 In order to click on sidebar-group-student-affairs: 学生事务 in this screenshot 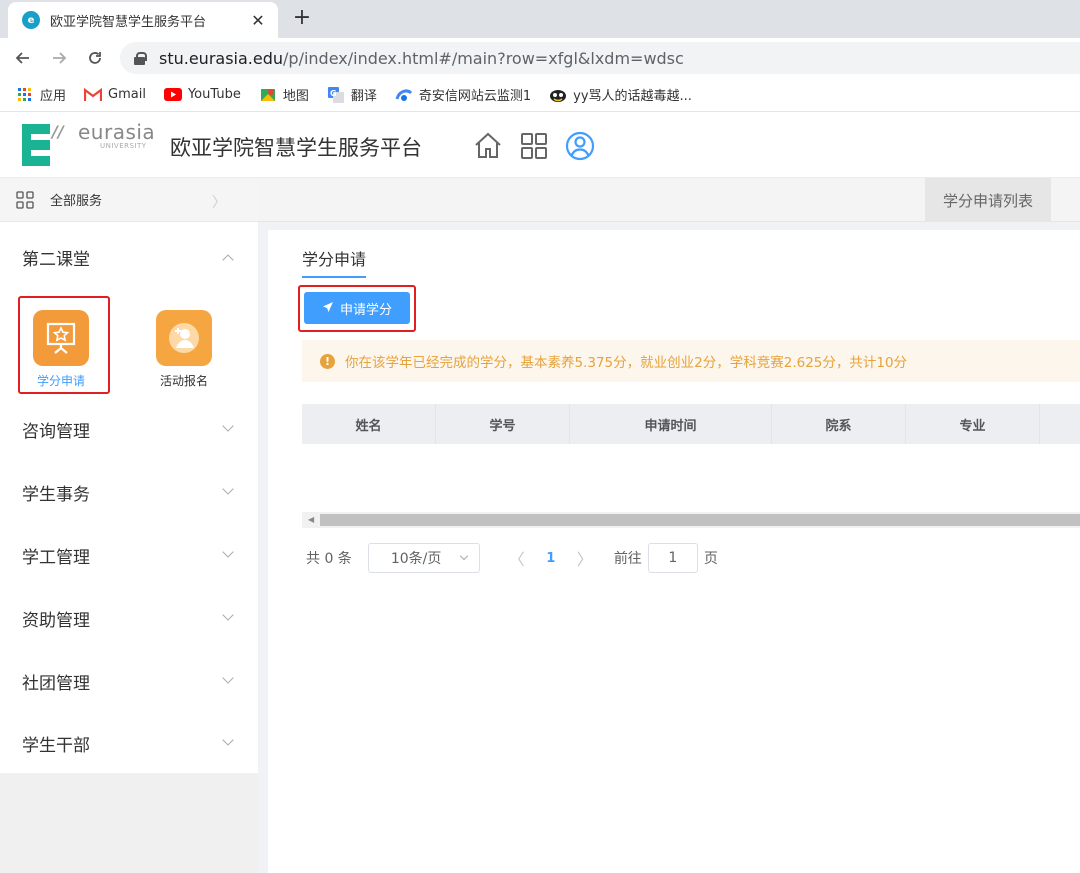, I will do `click(129, 492)`.